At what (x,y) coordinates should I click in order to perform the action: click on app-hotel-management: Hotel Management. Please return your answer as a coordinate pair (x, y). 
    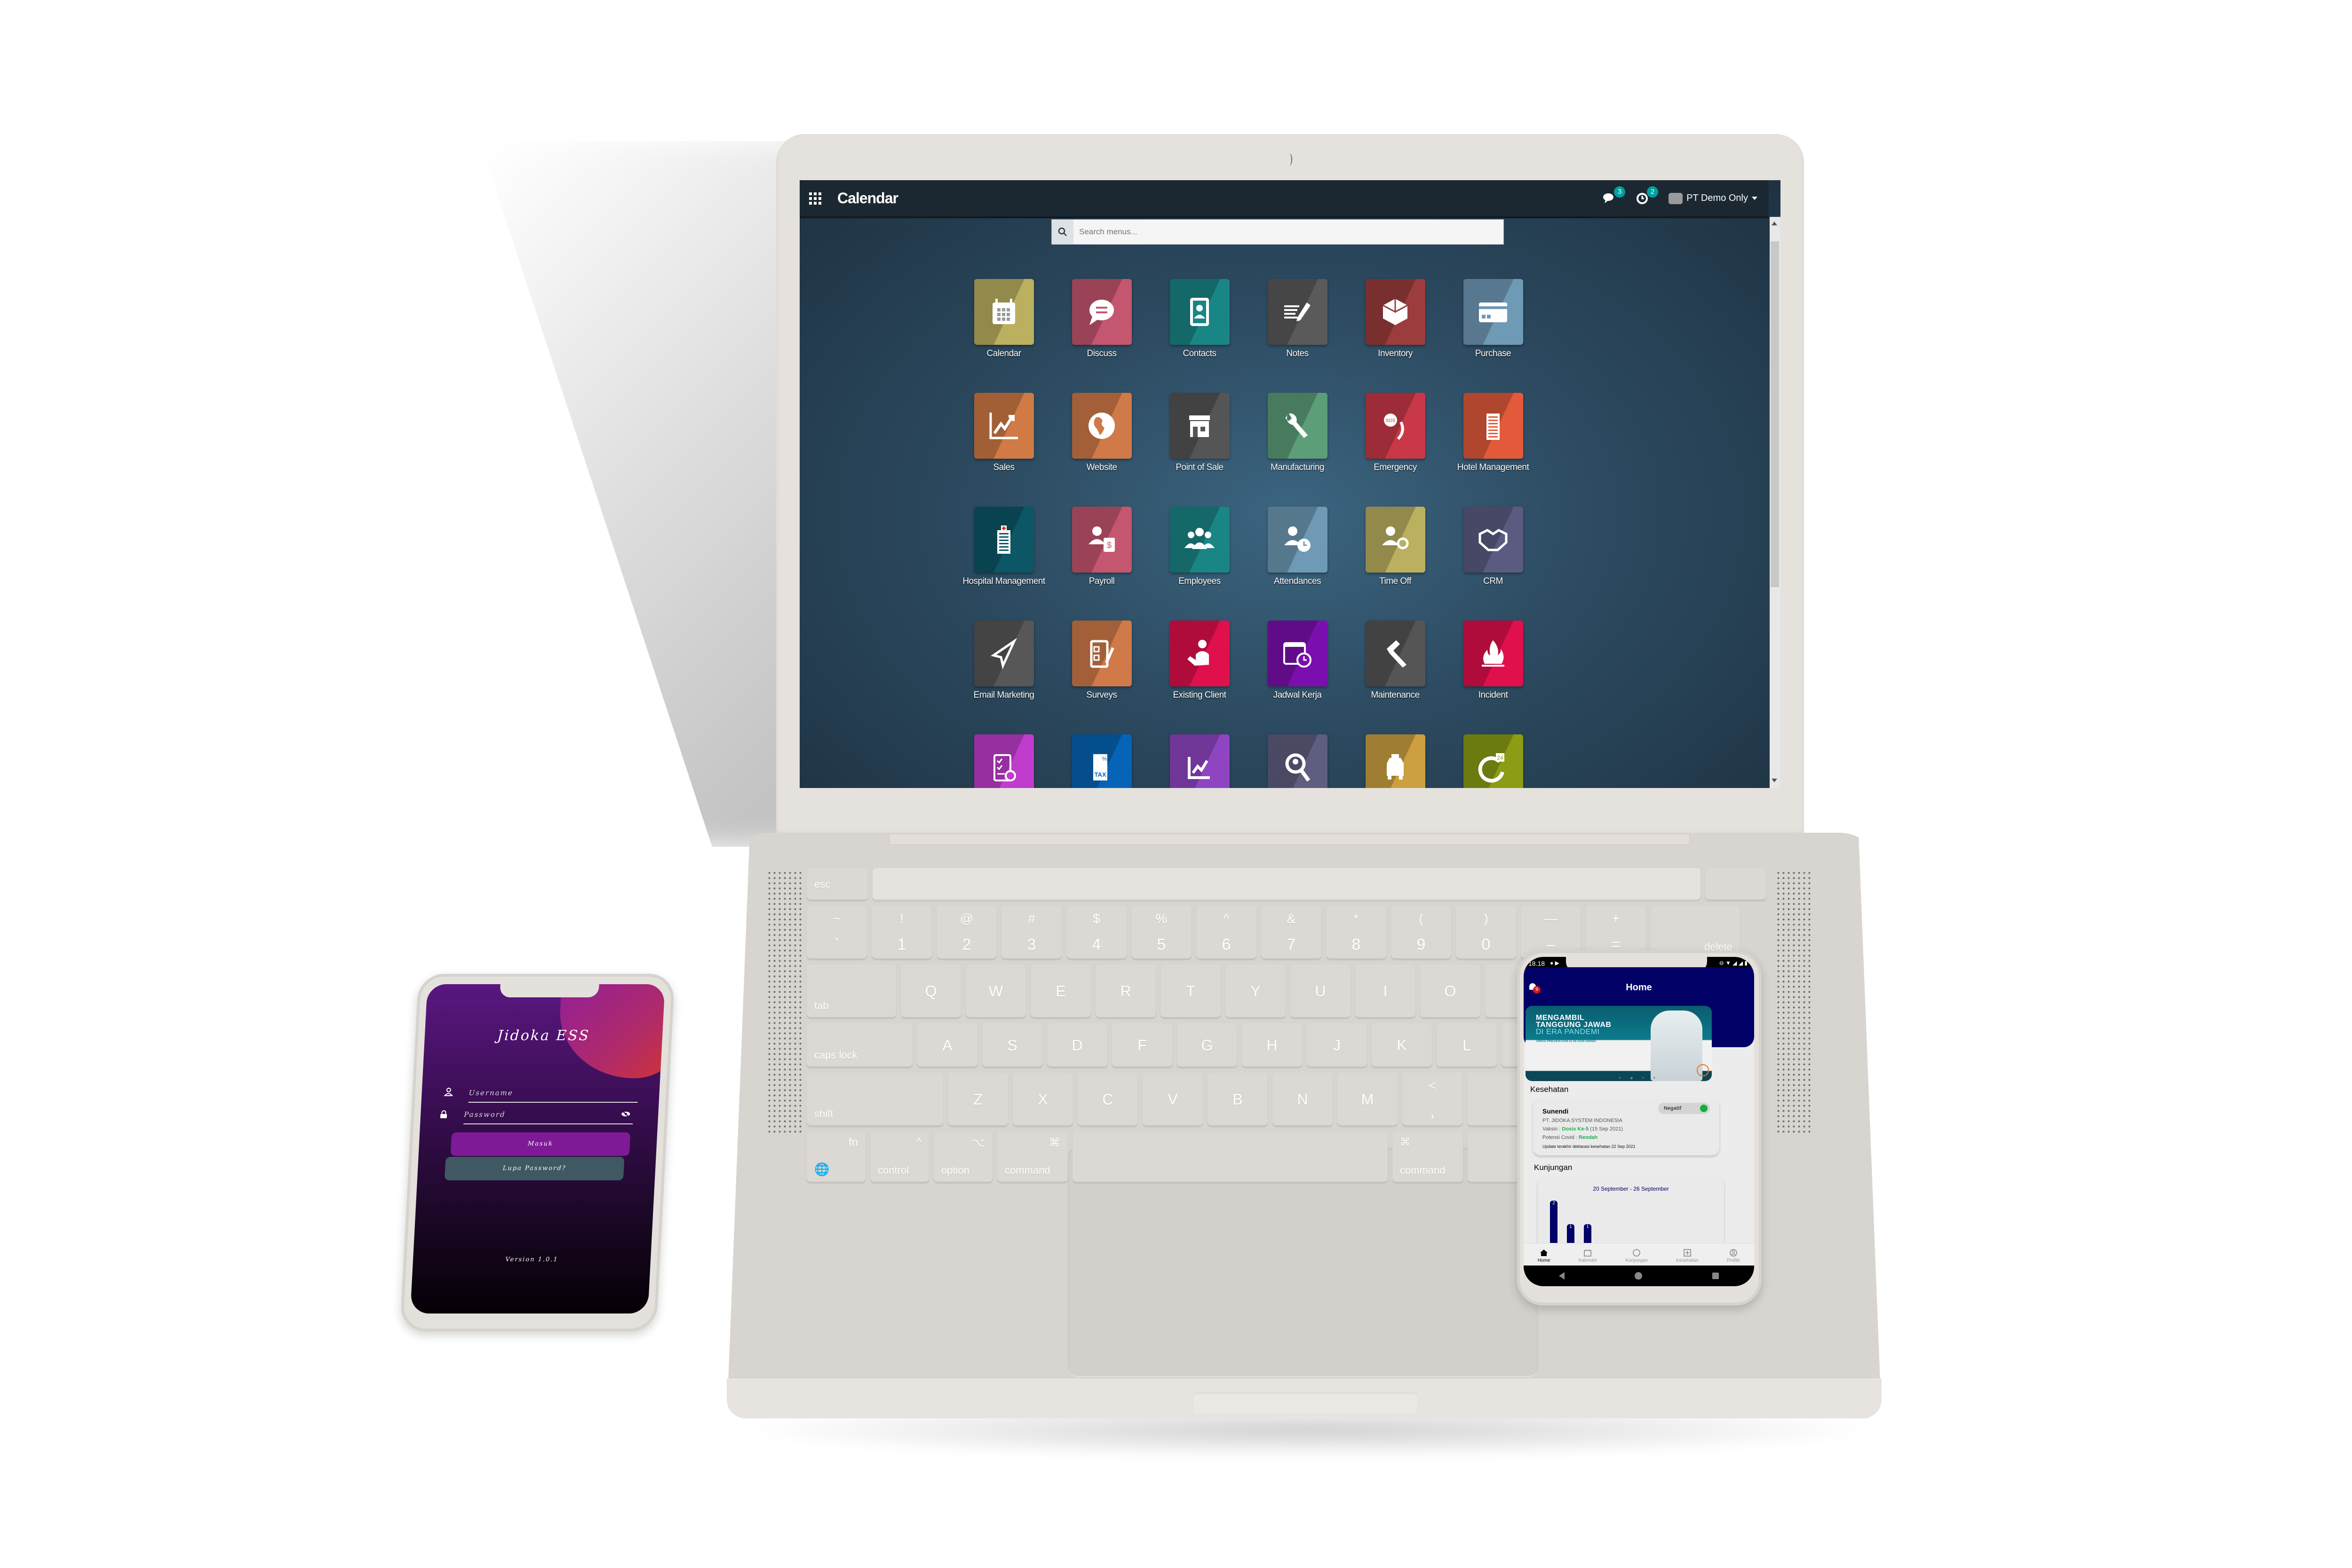
    Looking at the image, I should click on (1493, 433).